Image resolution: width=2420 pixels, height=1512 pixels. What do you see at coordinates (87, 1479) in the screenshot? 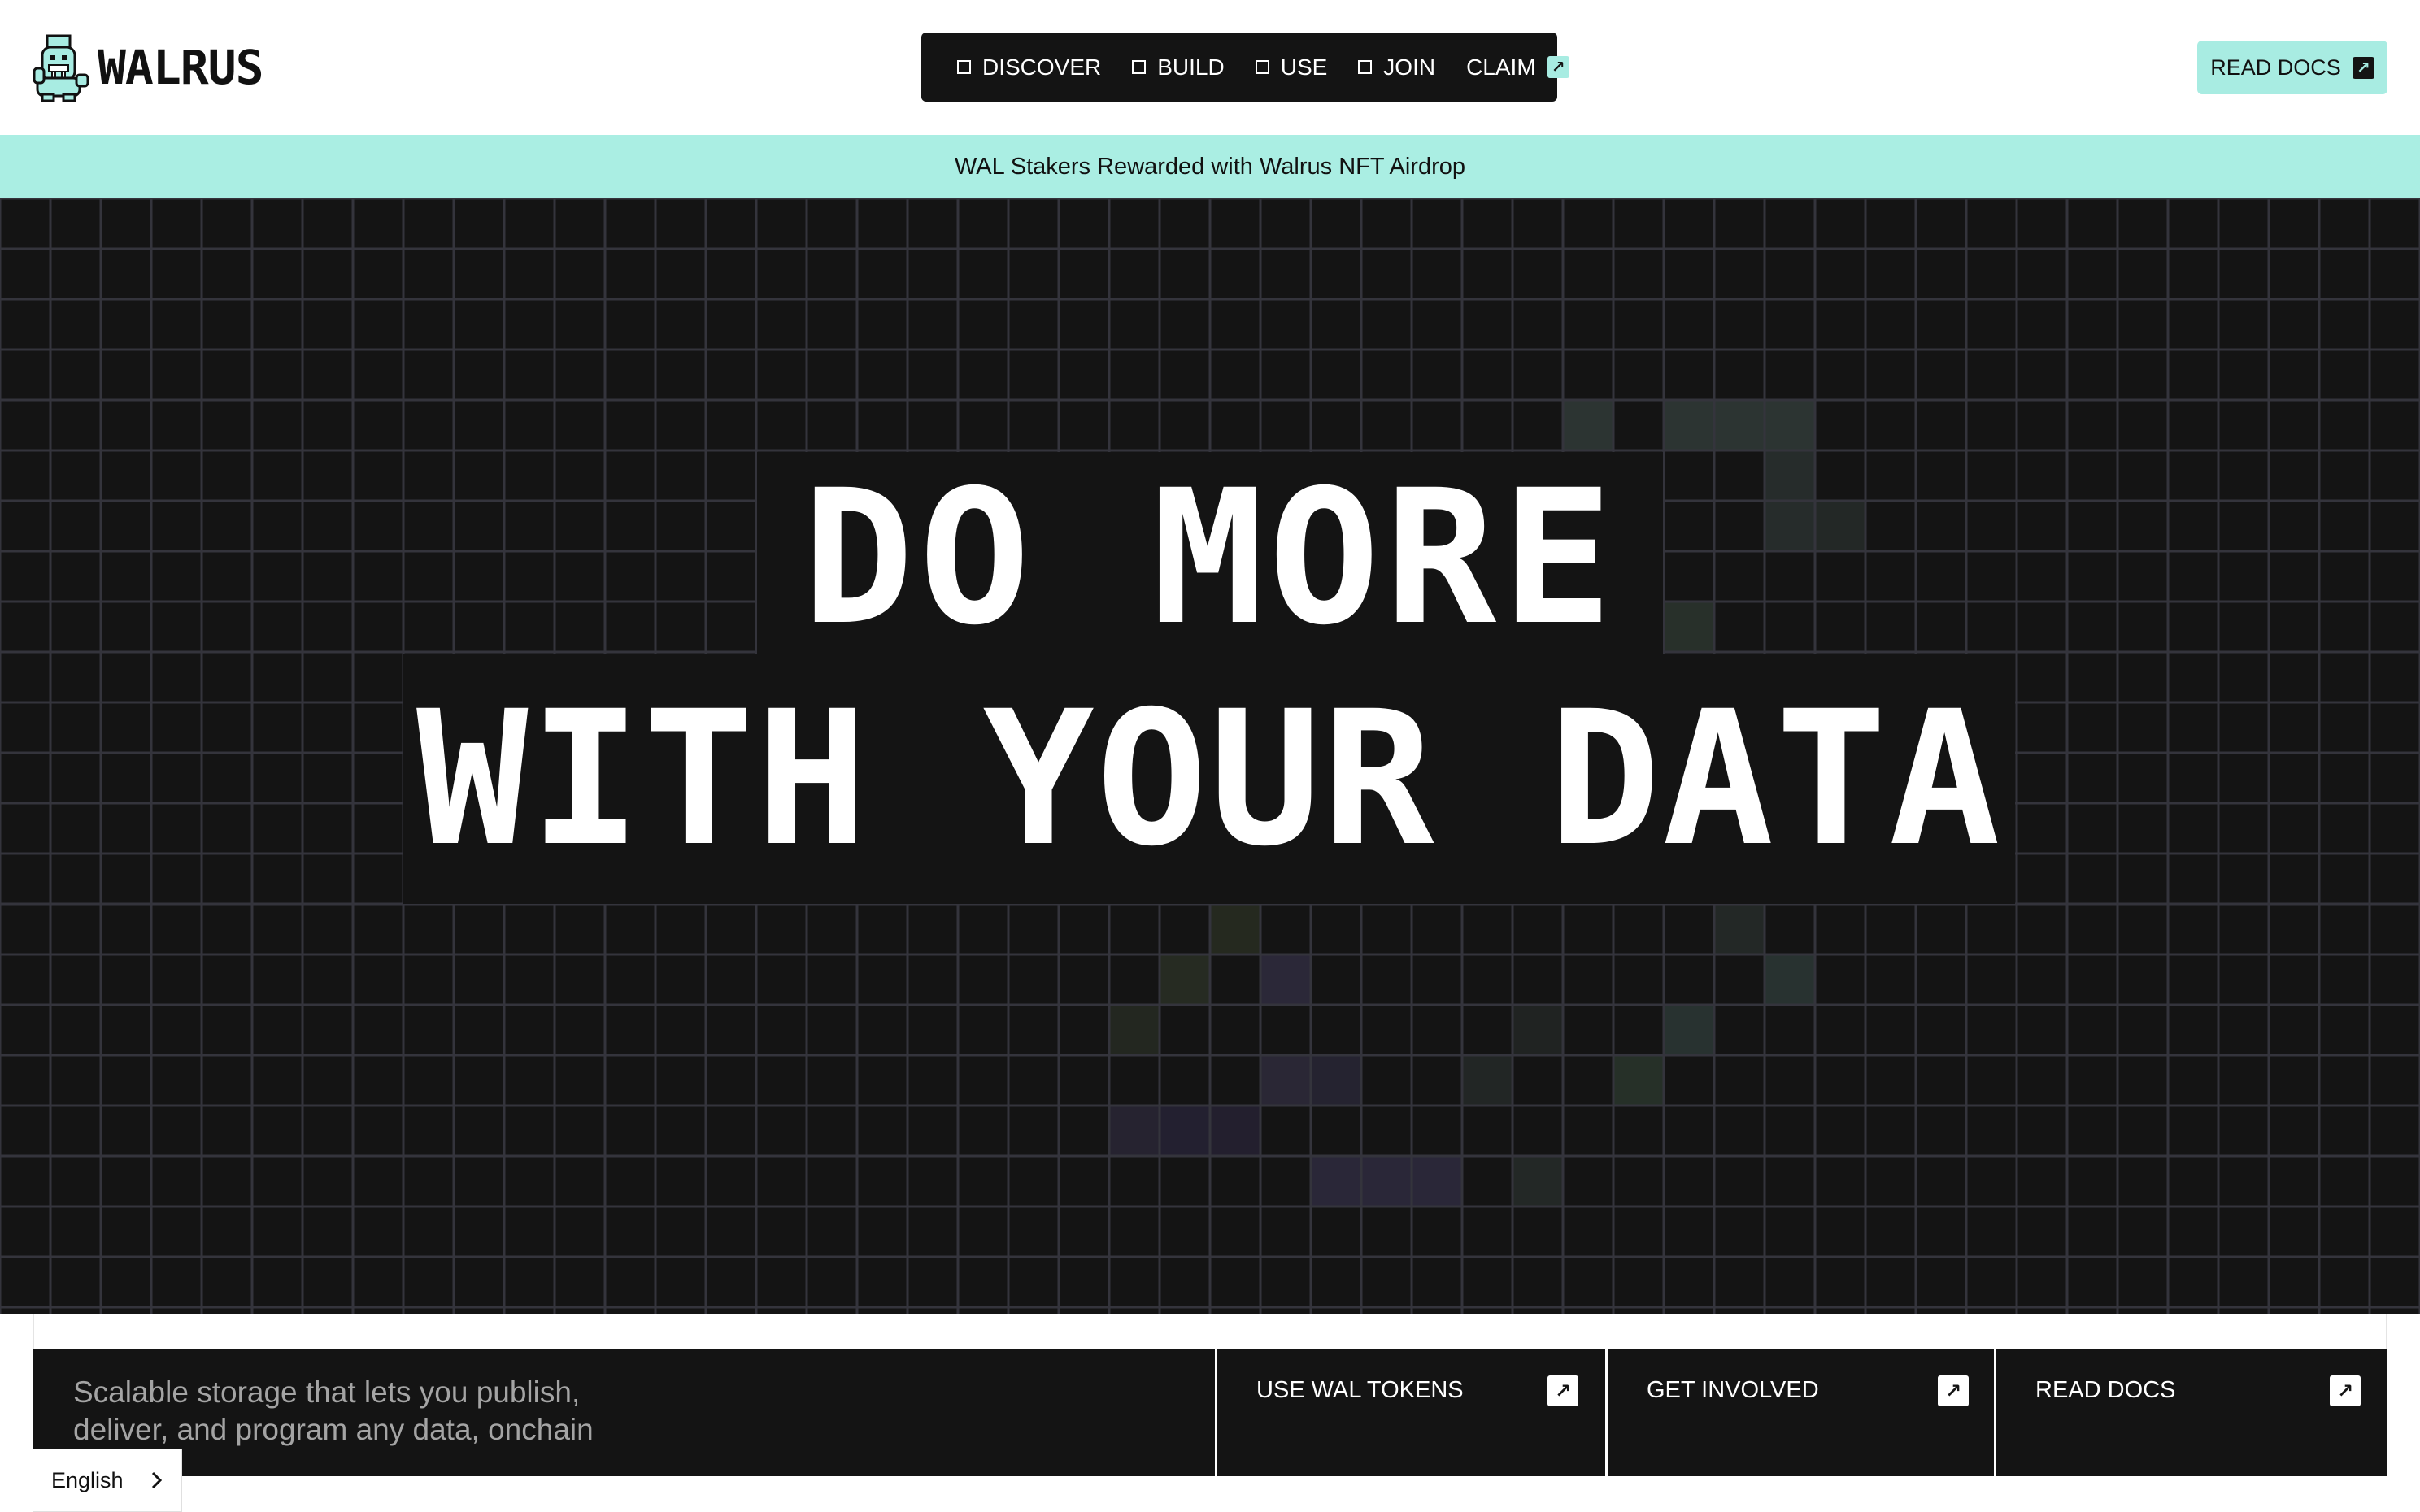
I see `language-label: English` at bounding box center [87, 1479].